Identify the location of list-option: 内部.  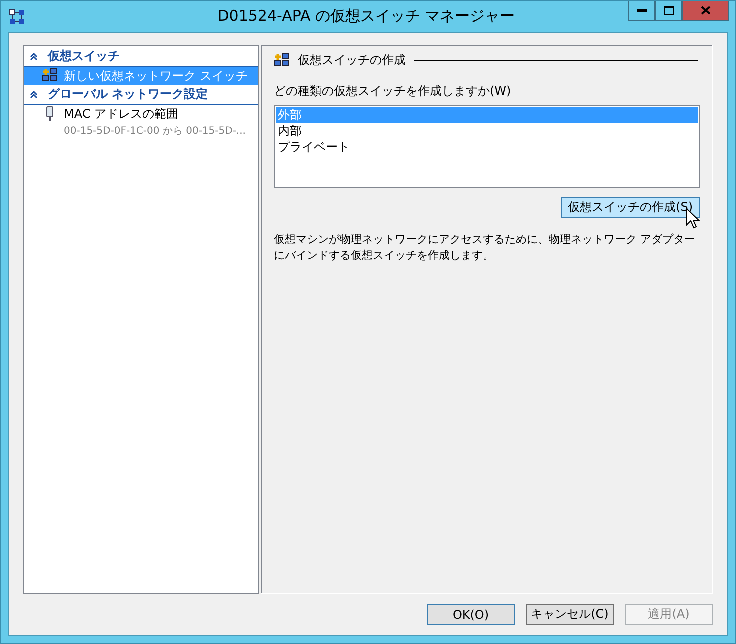
(487, 131).